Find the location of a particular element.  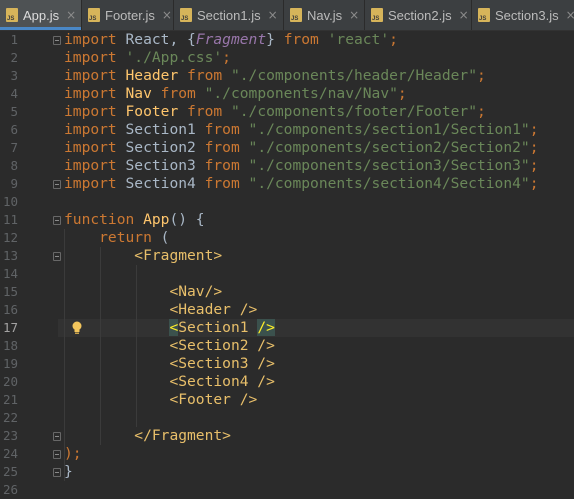

line-number: 13 is located at coordinates (10, 255).